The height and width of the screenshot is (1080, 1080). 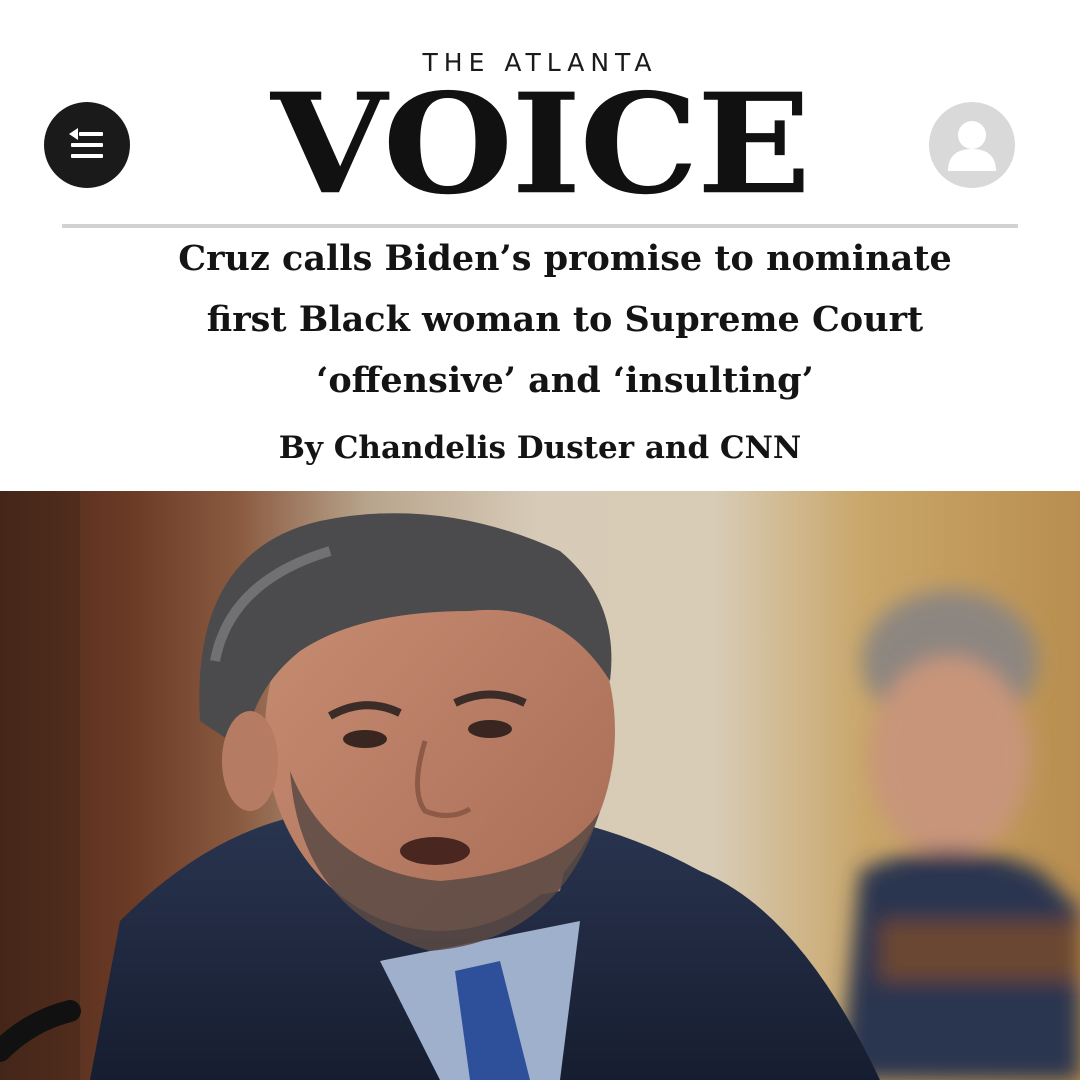 I want to click on headline-line-2: first Black woman to Supreme Court, so click(x=565, y=319).